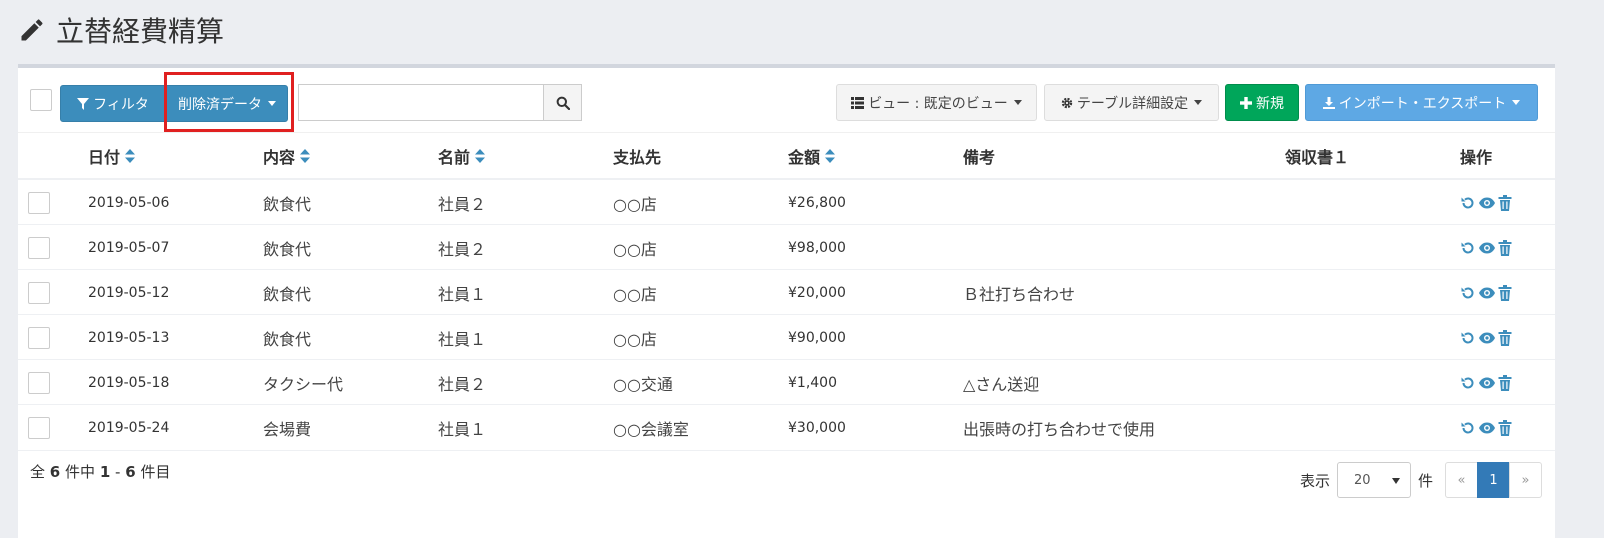 This screenshot has height=538, width=1604. Describe the element at coordinates (113, 103) in the screenshot. I see `filter-button: フィルタ` at that location.